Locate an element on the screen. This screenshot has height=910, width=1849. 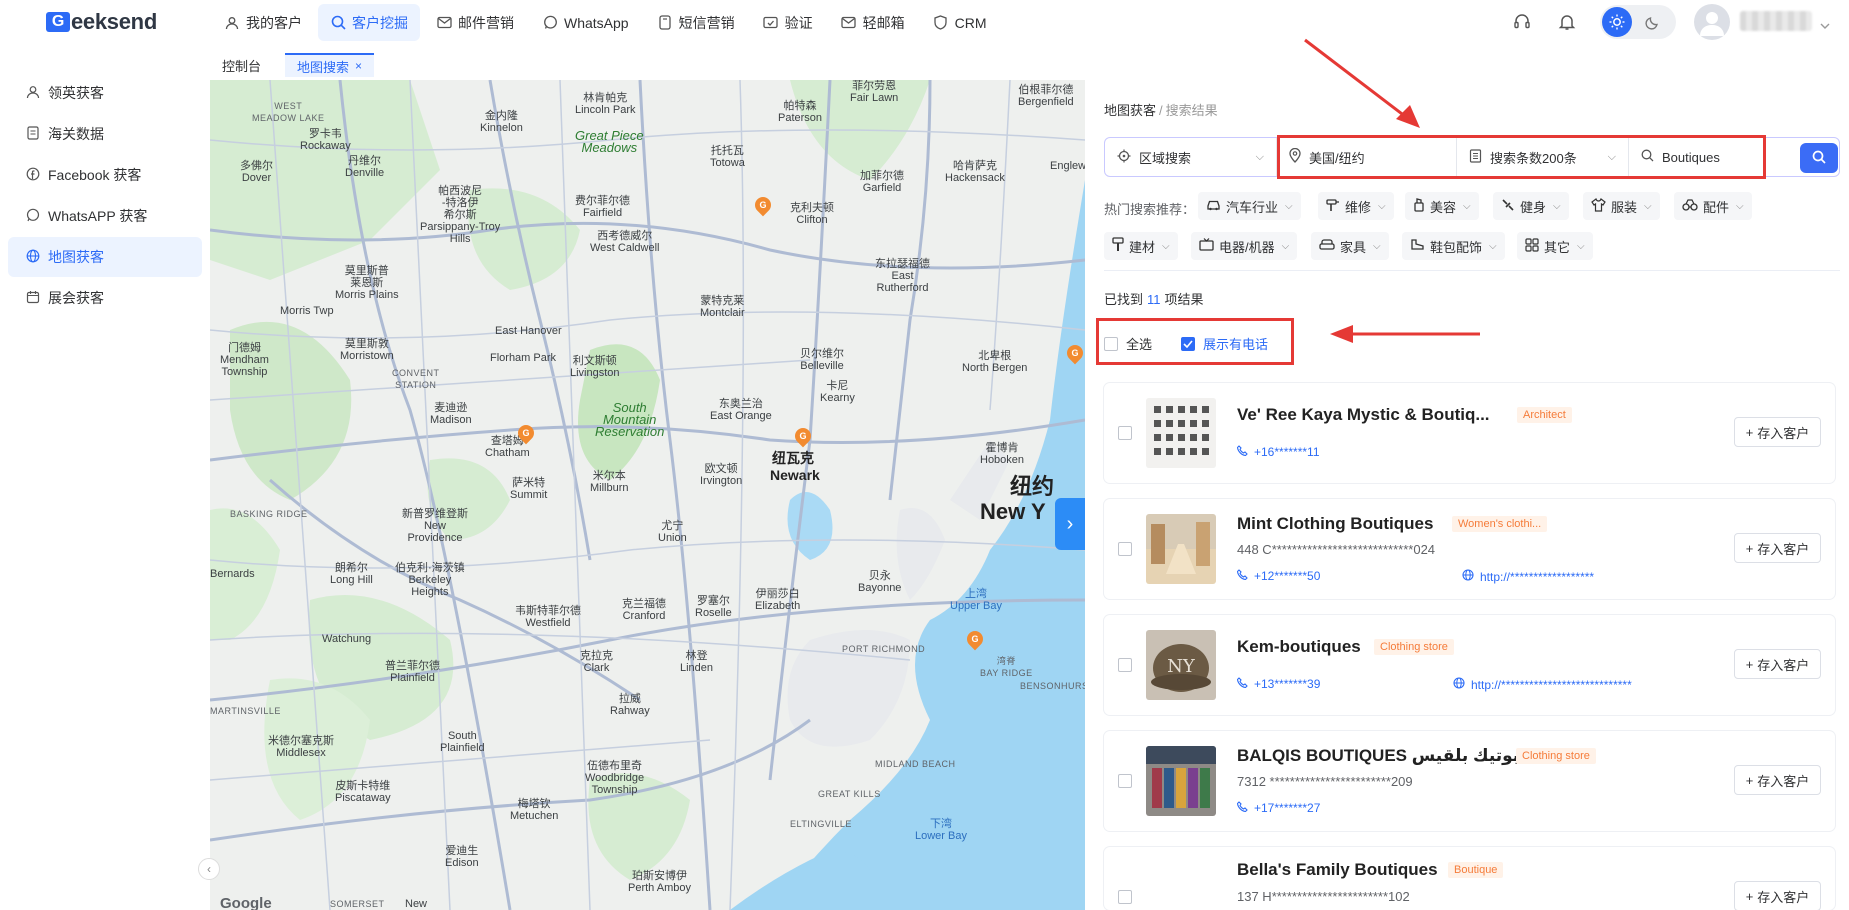
chip-accessories: 配件 ⌵ is located at coordinates (1713, 206).